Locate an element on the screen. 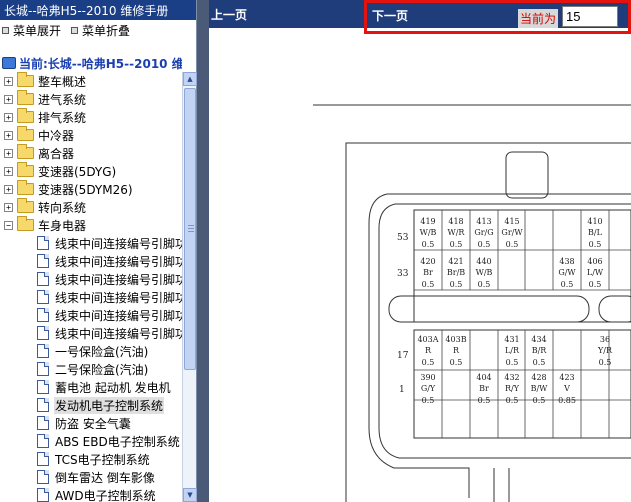 The image size is (631, 502). scroll-down-button: ▼ is located at coordinates (190, 495).